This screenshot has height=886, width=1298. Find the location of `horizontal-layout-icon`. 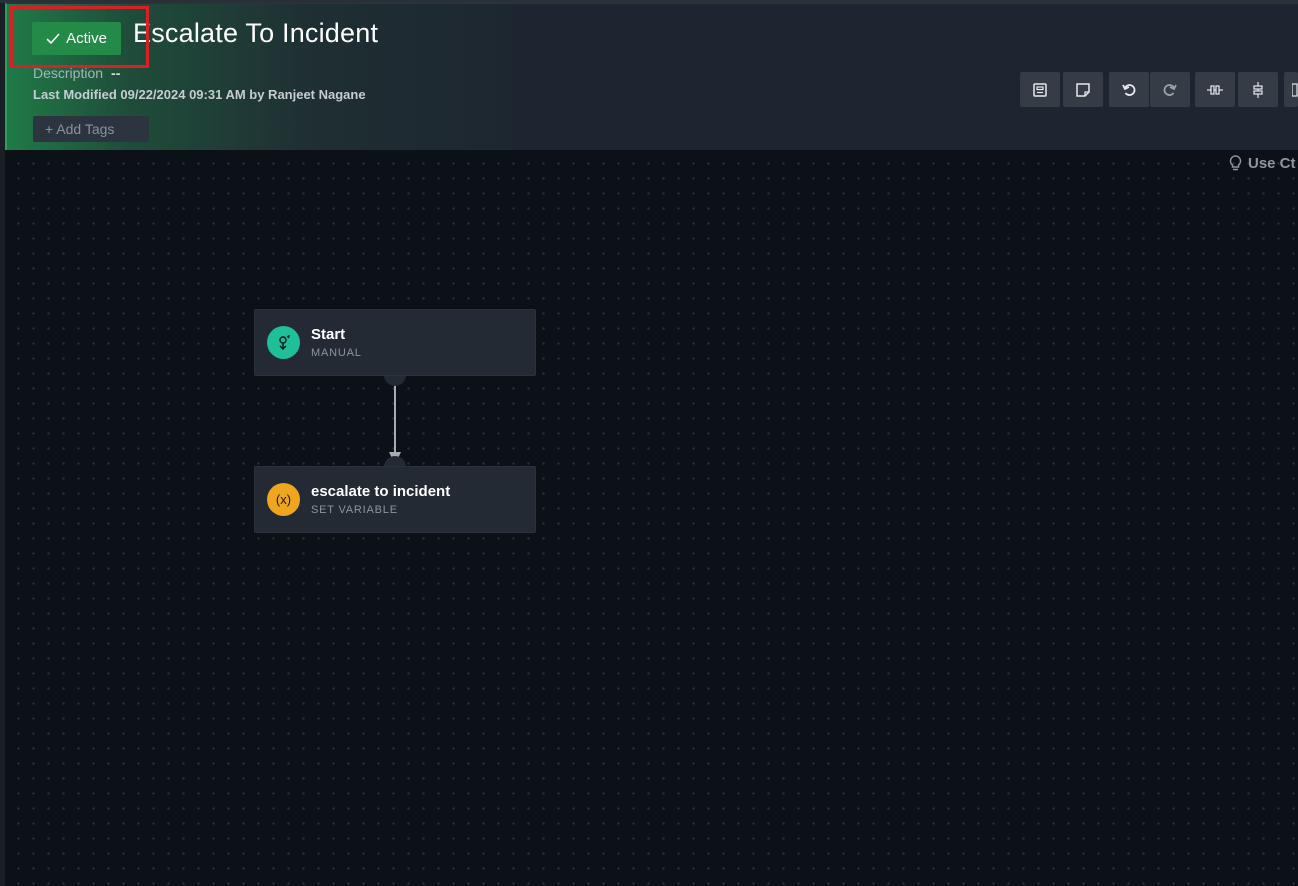

horizontal-layout-icon is located at coordinates (1215, 89).